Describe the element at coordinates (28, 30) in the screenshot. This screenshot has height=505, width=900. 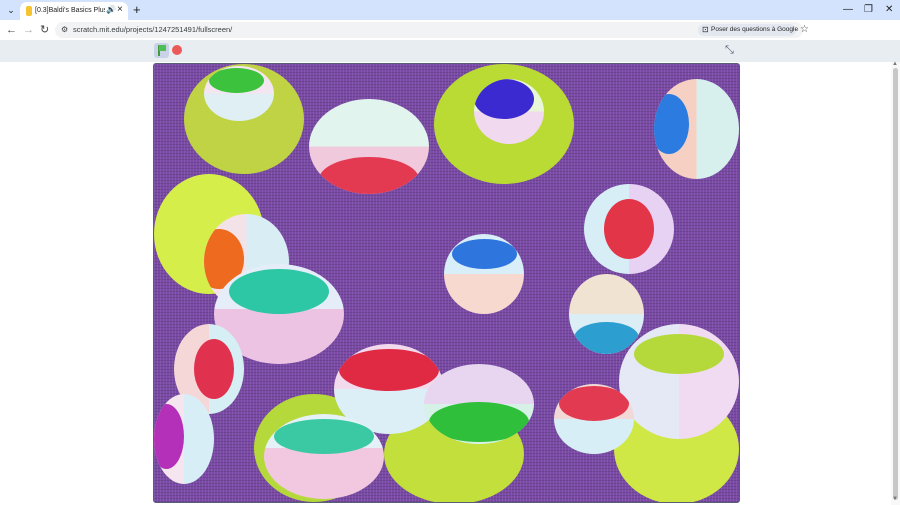
I see `forward-icon: →` at that location.